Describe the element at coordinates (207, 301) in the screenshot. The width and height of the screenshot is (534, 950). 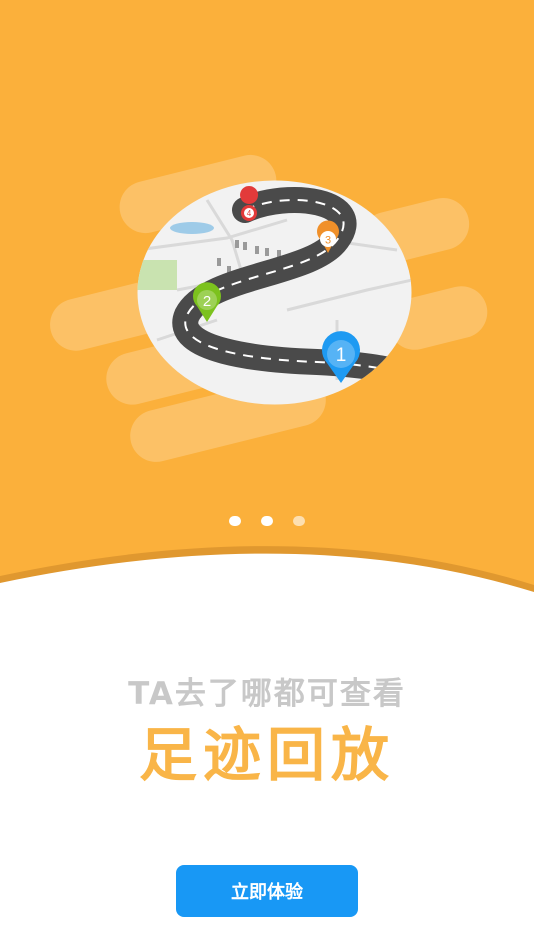
I see `svg-text: 2` at that location.